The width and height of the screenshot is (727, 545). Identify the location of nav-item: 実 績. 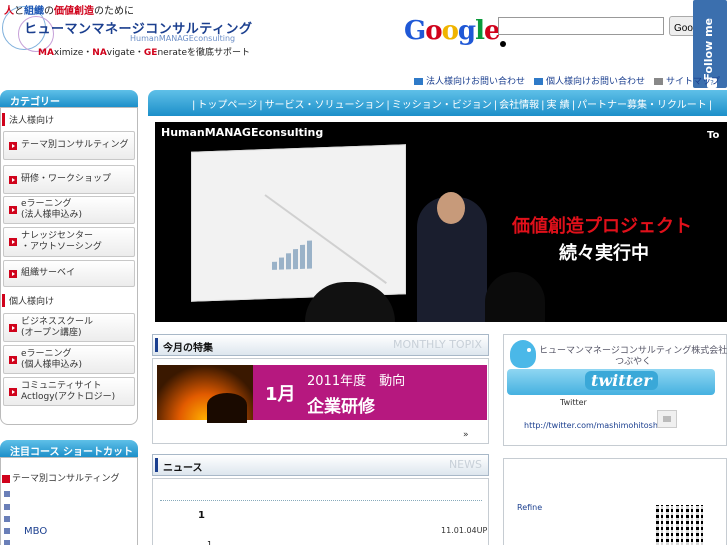
(558, 105).